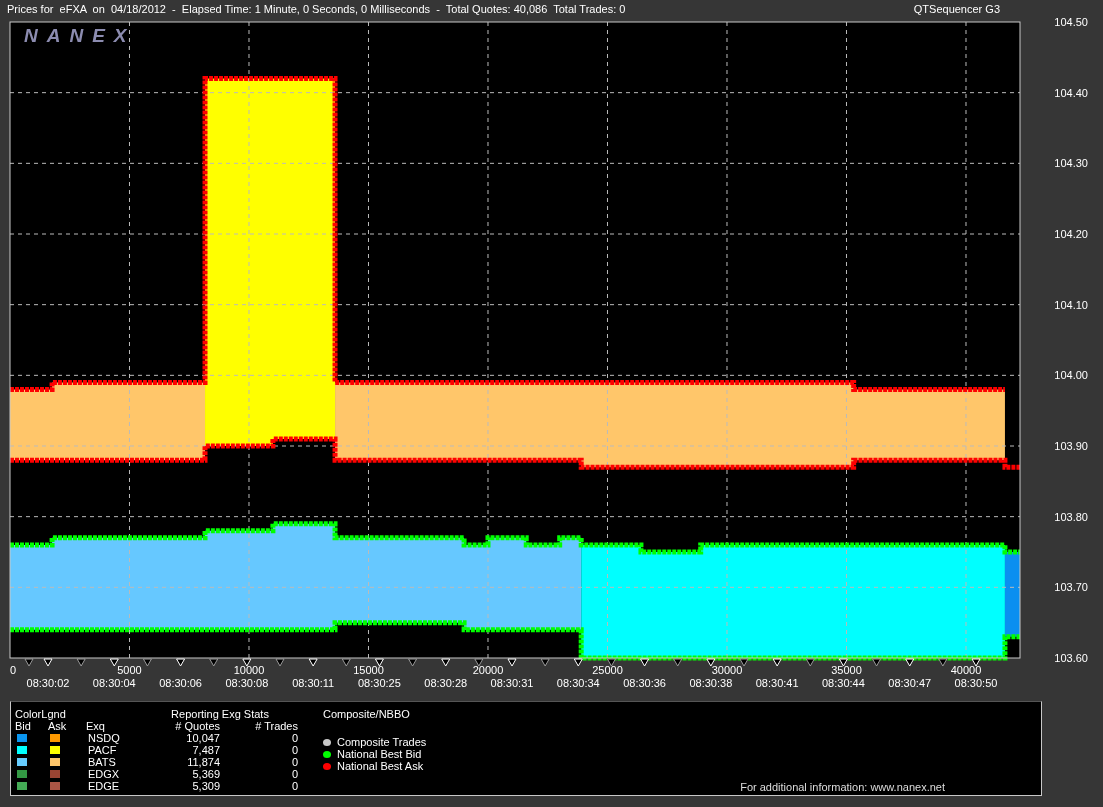  What do you see at coordinates (96, 726) in the screenshot?
I see `column-header: Exq` at bounding box center [96, 726].